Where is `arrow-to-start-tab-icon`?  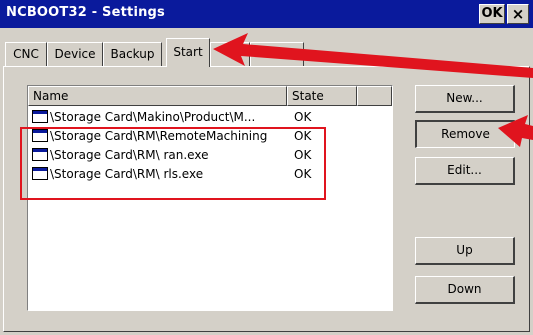 arrow-to-start-tab-icon is located at coordinates (373, 55).